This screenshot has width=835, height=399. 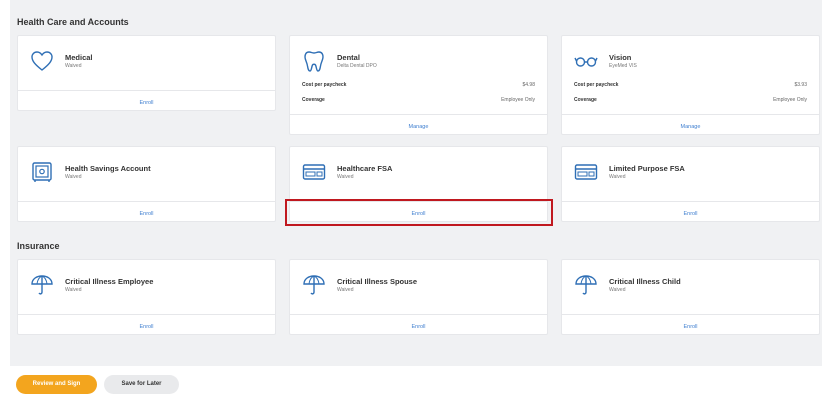 What do you see at coordinates (146, 214) in the screenshot?
I see `enroll-hsa-link: Enroll` at bounding box center [146, 214].